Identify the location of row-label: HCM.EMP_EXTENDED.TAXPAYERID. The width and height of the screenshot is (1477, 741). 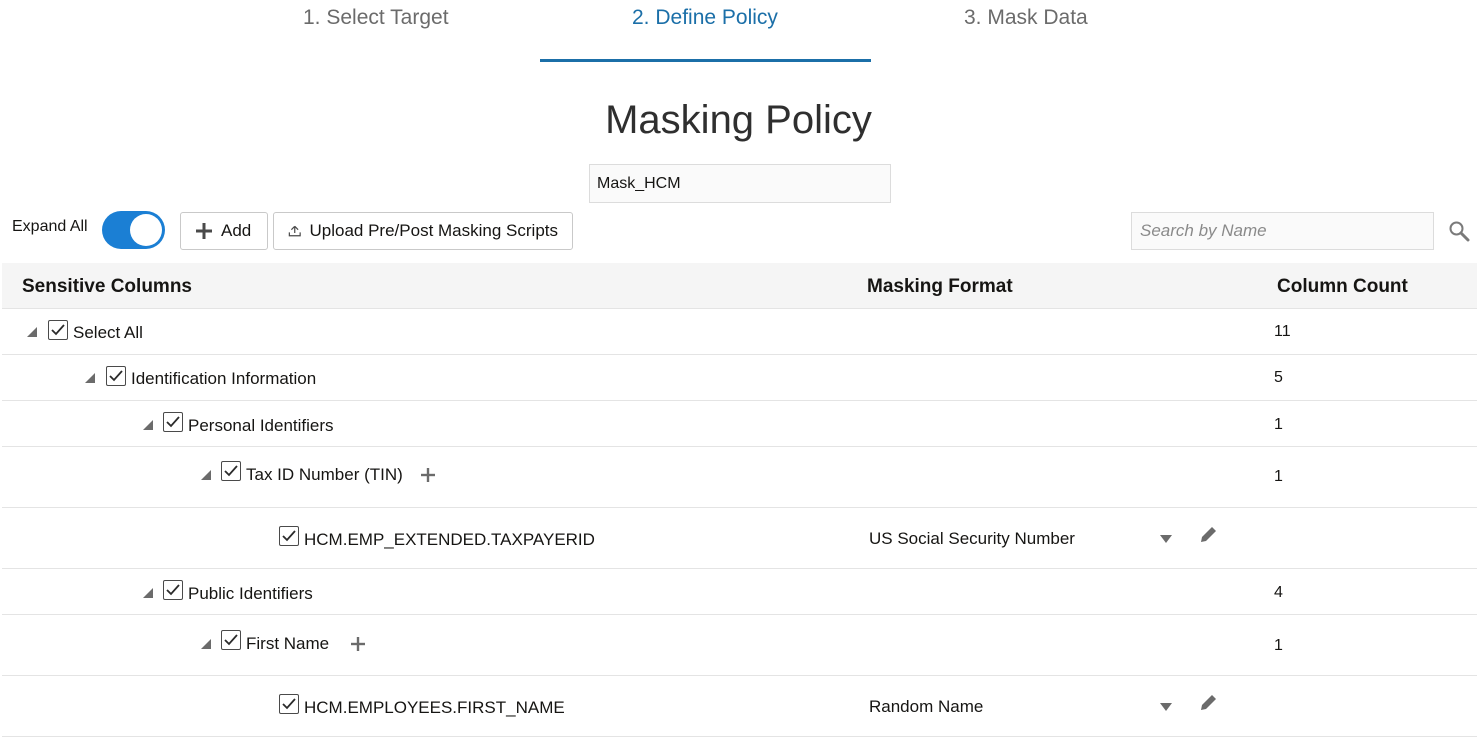
(449, 539).